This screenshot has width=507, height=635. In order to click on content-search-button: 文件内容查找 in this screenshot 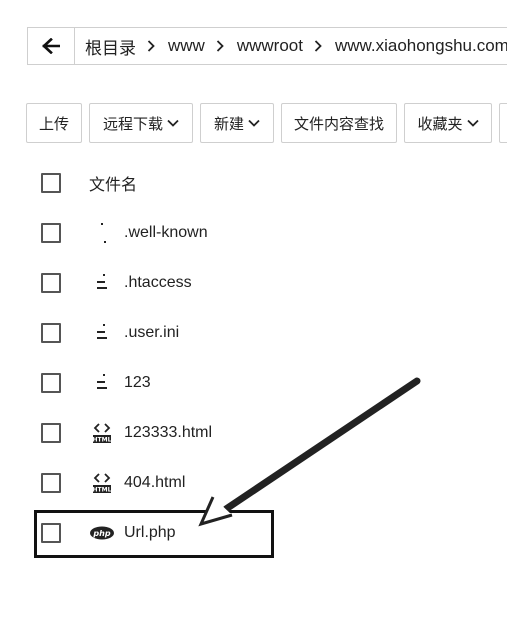, I will do `click(339, 123)`.